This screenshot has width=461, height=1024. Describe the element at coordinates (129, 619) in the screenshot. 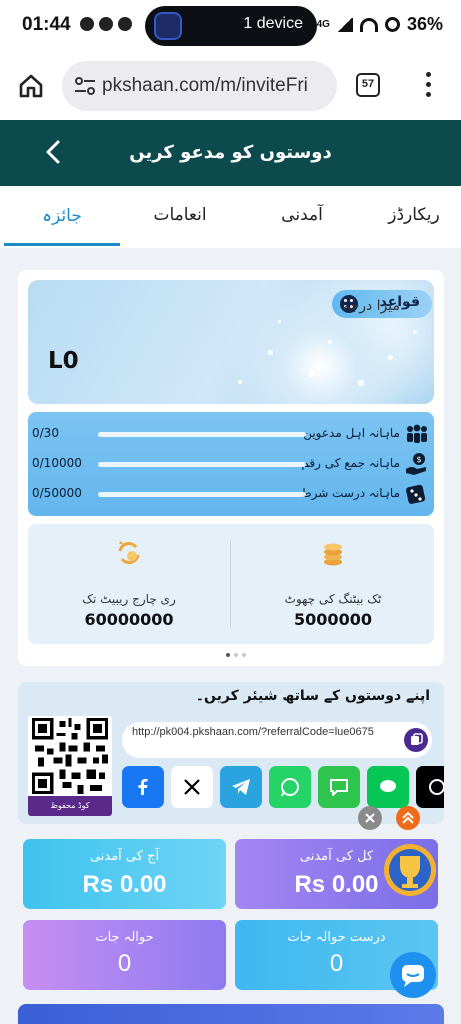

I see `rebate-value: 60000000` at that location.